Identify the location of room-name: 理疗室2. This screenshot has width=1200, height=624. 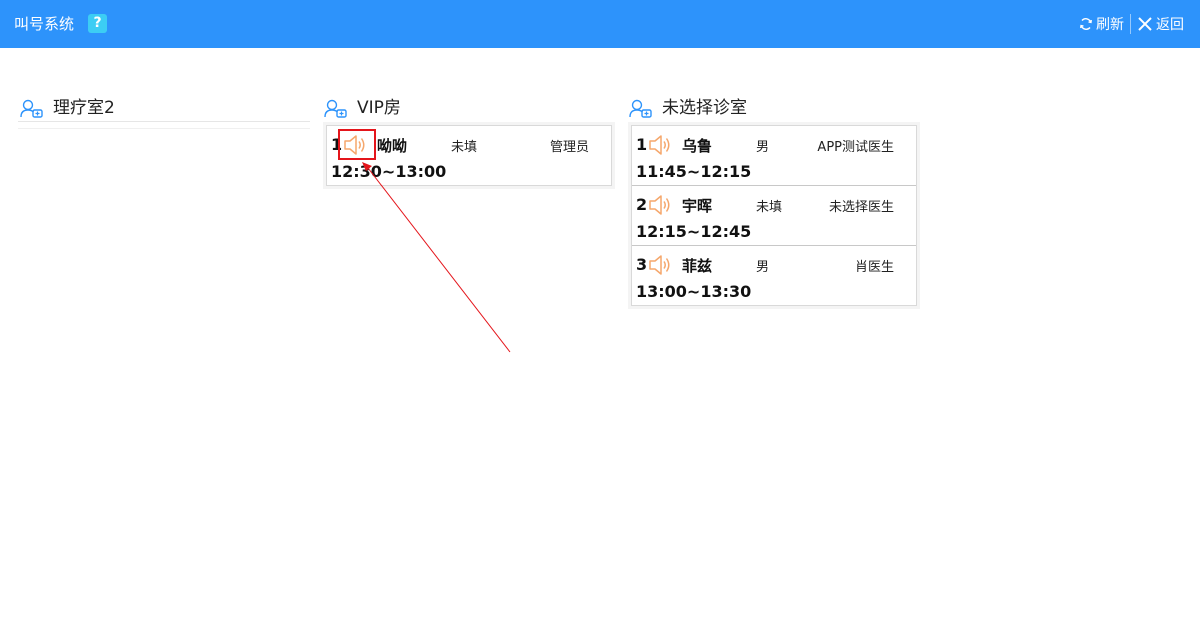
(84, 108).